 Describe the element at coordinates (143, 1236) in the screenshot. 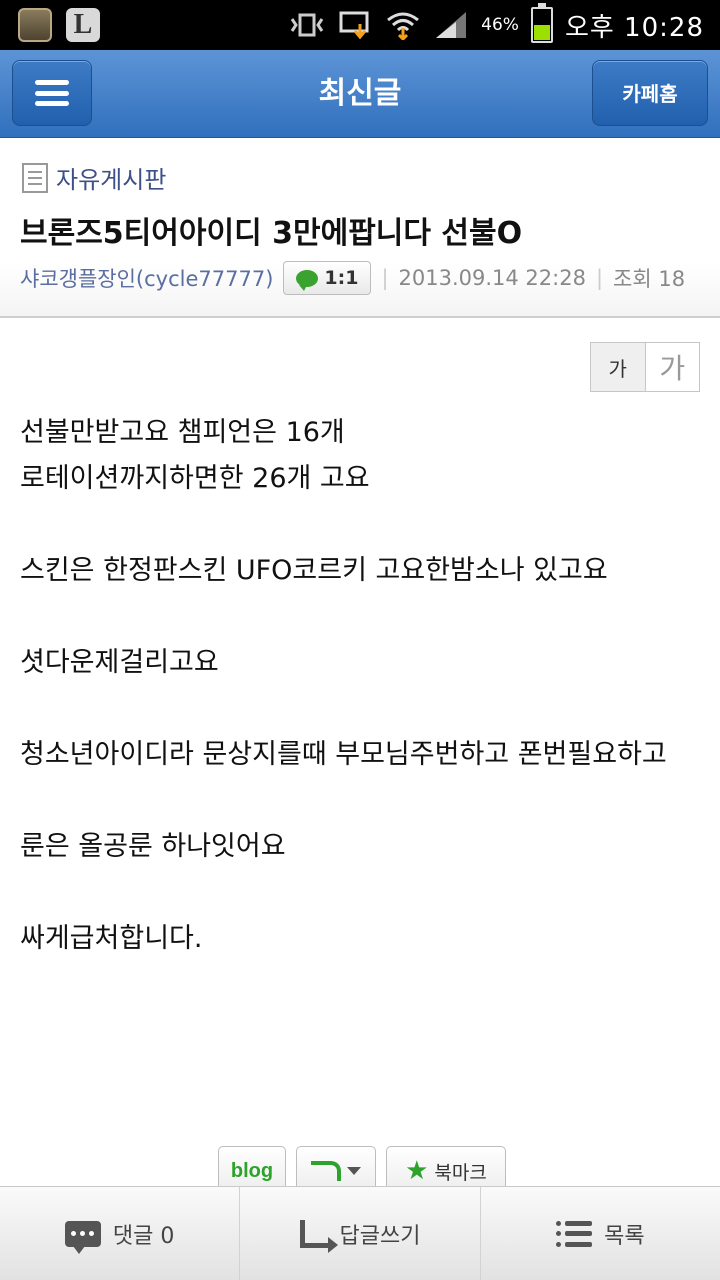

I see `comment-label: 댓글 0` at that location.